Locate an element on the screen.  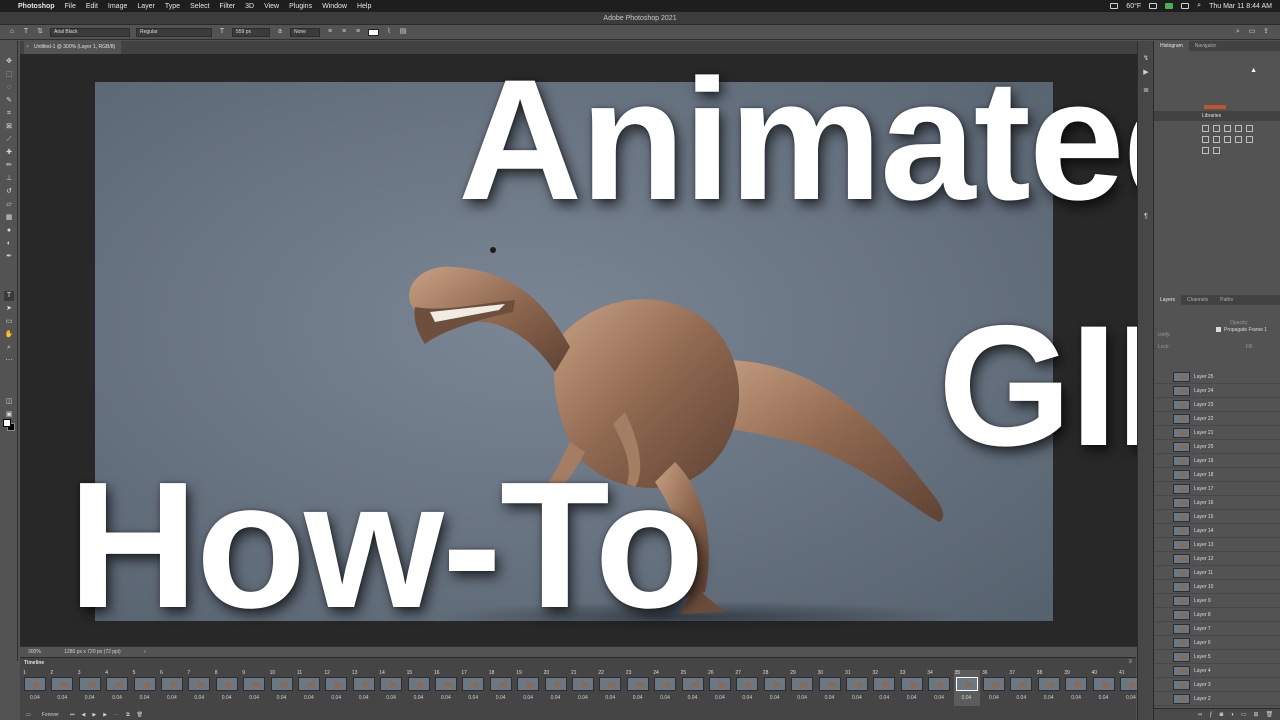
menu-type: Type is located at coordinates (172, 6).